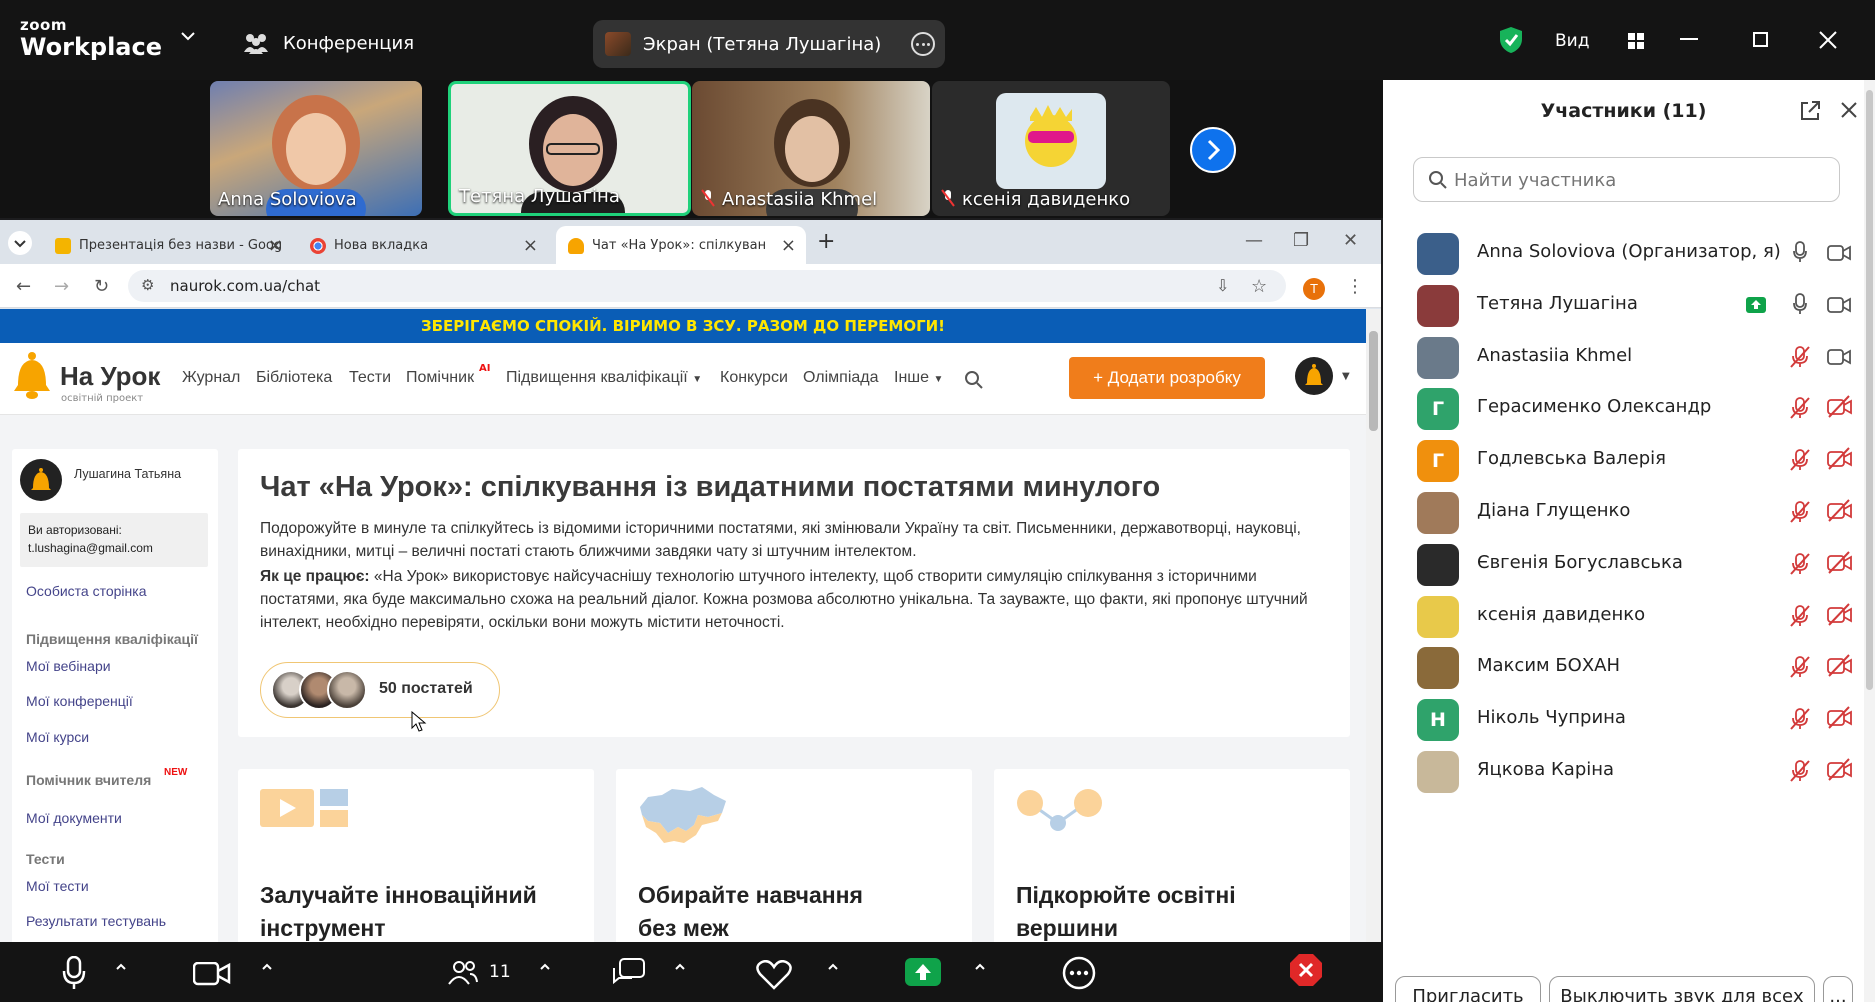  What do you see at coordinates (101, 286) in the screenshot?
I see `reload-icon: ↻` at bounding box center [101, 286].